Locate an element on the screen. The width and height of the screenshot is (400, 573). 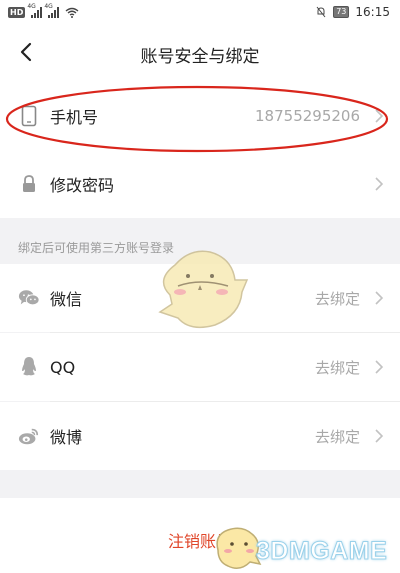
status-bar-right: 73 16:15 is located at coordinates (352, 12).